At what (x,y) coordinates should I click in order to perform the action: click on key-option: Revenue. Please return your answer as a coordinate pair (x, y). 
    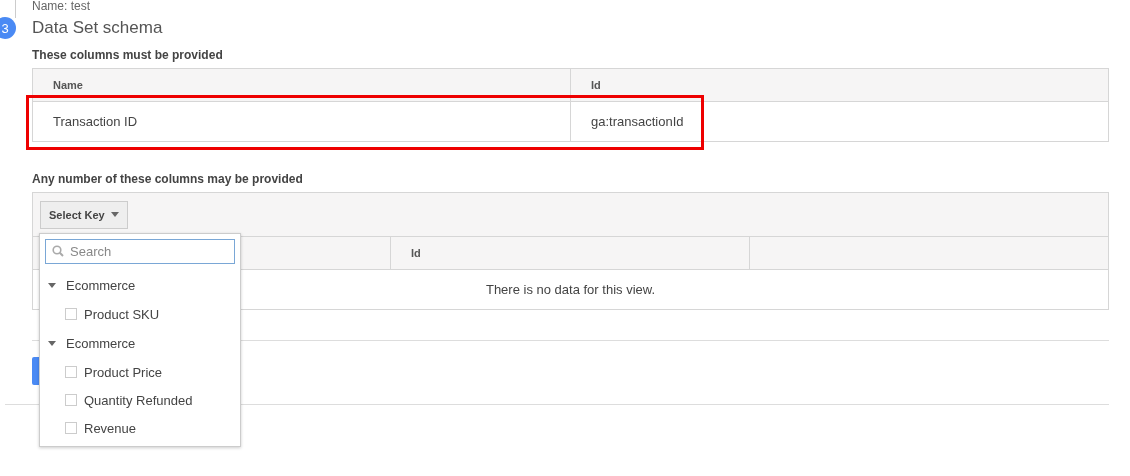
    Looking at the image, I should click on (140, 428).